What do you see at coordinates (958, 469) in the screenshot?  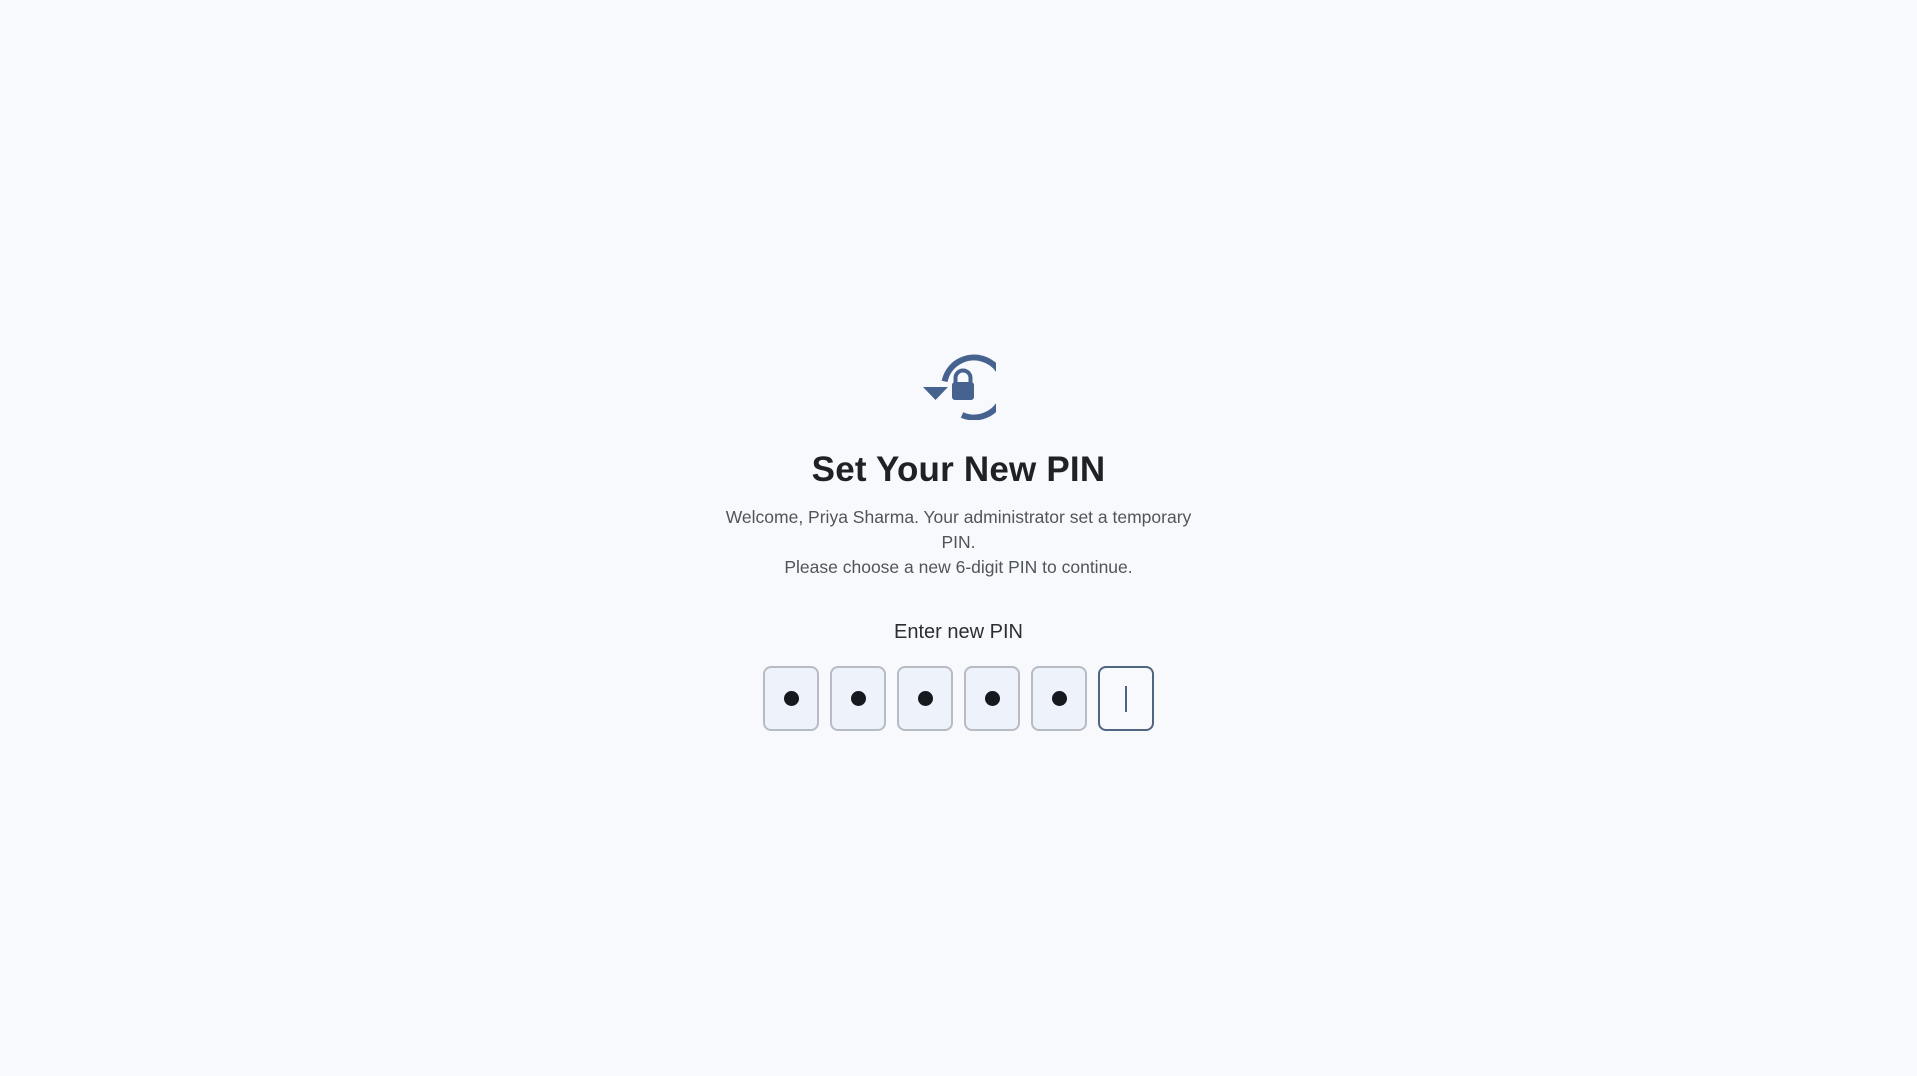 I see `page-title: Set Your New PIN` at bounding box center [958, 469].